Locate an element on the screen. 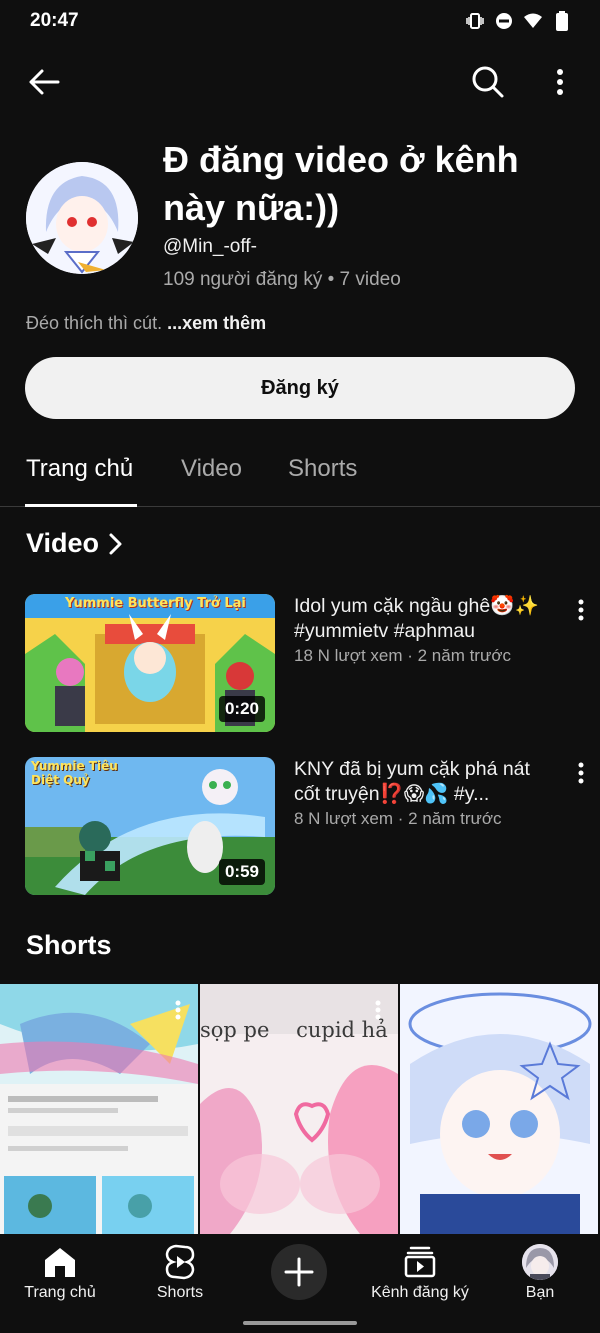  back-button is located at coordinates (44, 82).